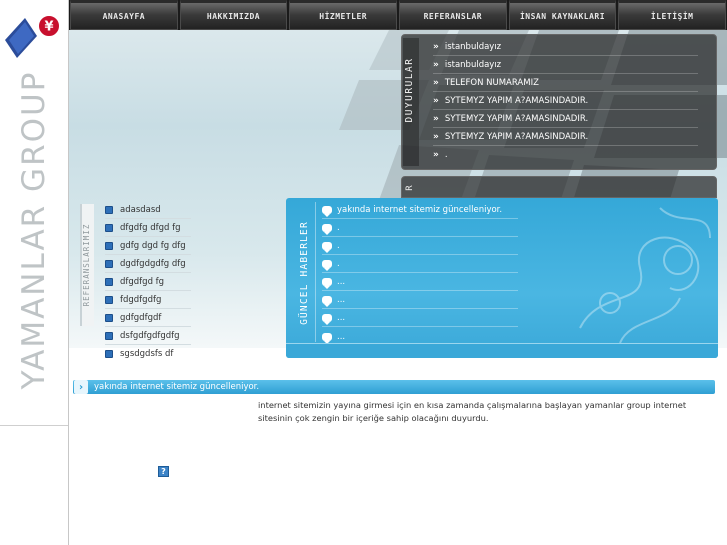  What do you see at coordinates (409, 90) in the screenshot?
I see `announcements-title: DUYURULAR` at bounding box center [409, 90].